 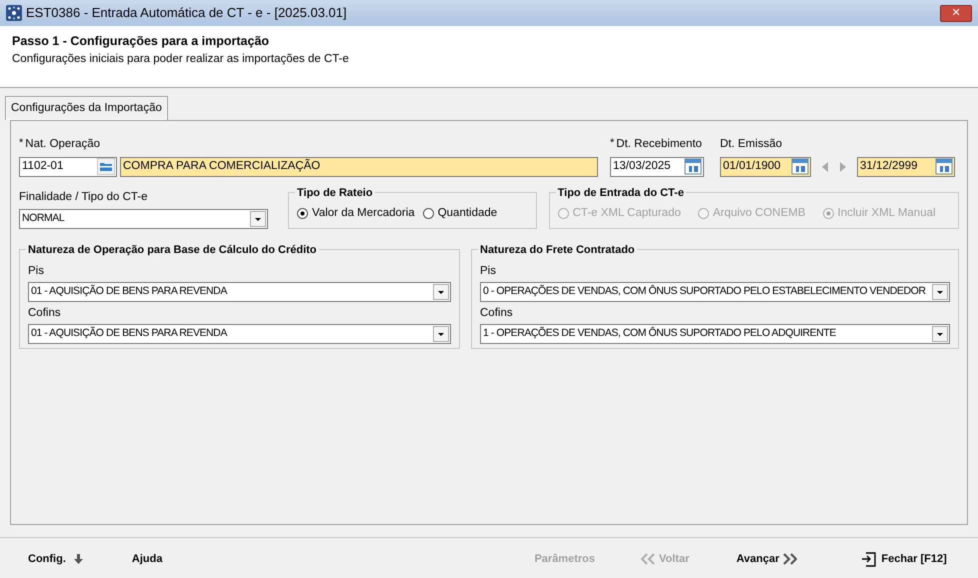 What do you see at coordinates (181, 59) in the screenshot?
I see `step-subtitle: Configurações iniciais para poder realizar as importações de CT-e` at bounding box center [181, 59].